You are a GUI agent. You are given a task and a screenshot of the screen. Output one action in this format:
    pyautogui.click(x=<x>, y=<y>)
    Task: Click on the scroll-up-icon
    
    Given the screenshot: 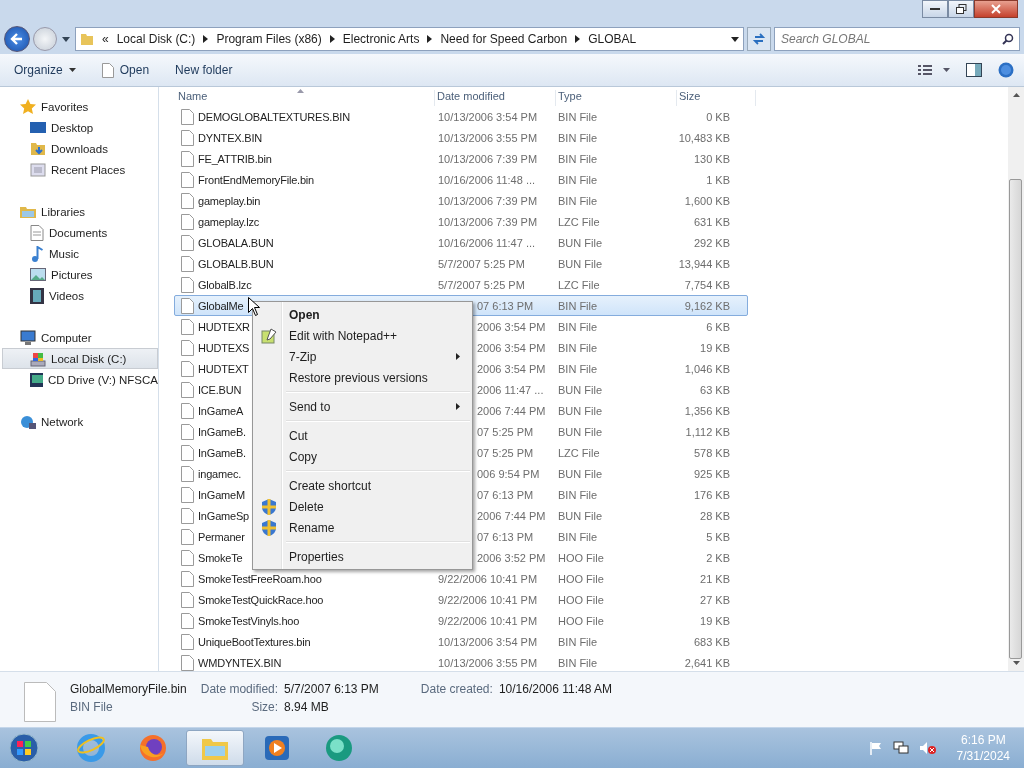 What is the action you would take?
    pyautogui.click(x=1016, y=95)
    